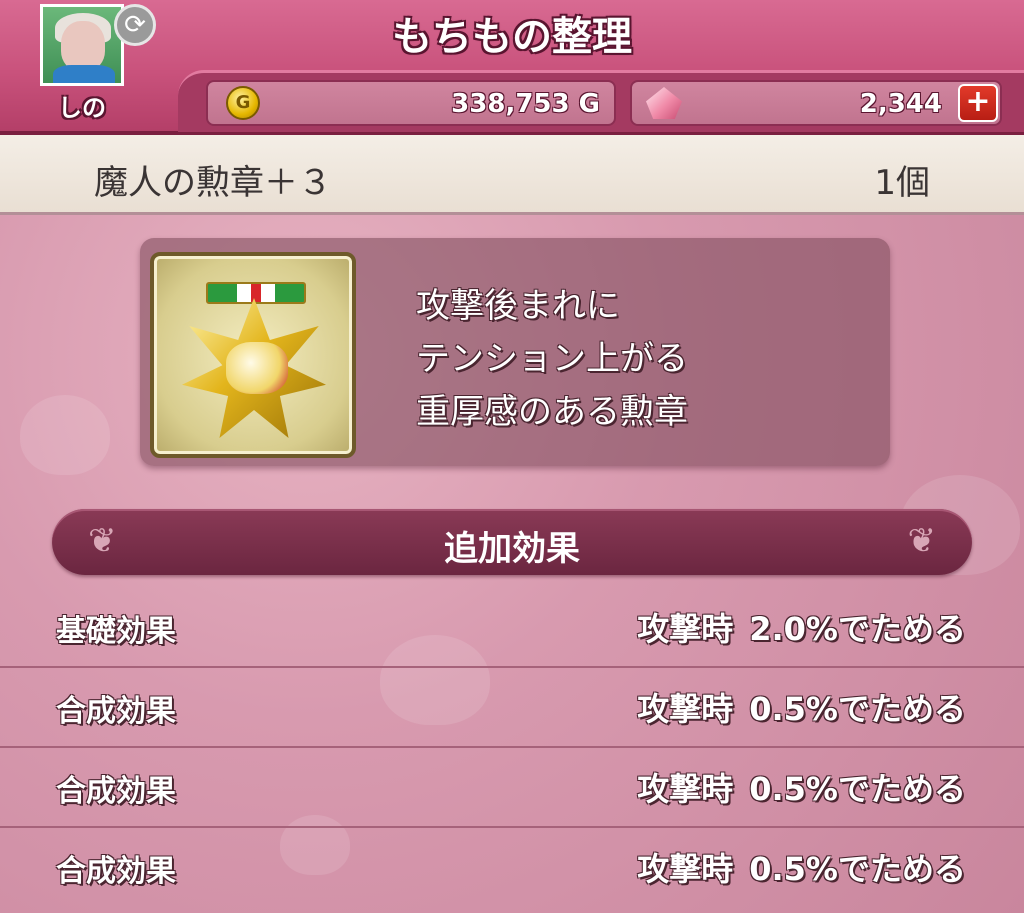 The width and height of the screenshot is (1024, 913). What do you see at coordinates (256, 293) in the screenshot?
I see `medal-ribbon` at bounding box center [256, 293].